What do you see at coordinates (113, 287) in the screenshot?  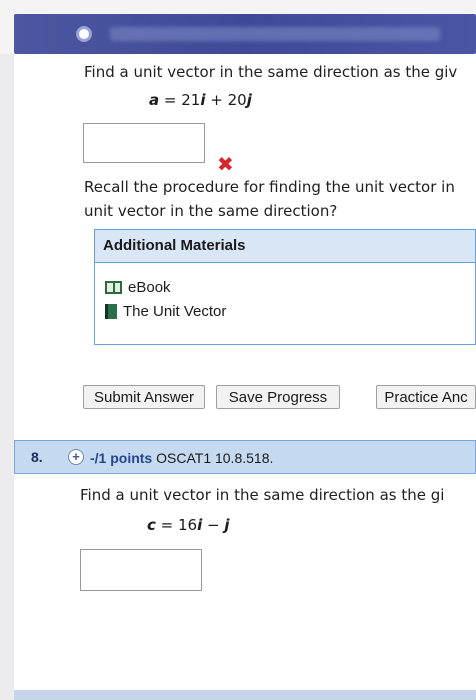 I see `ebook-icon` at bounding box center [113, 287].